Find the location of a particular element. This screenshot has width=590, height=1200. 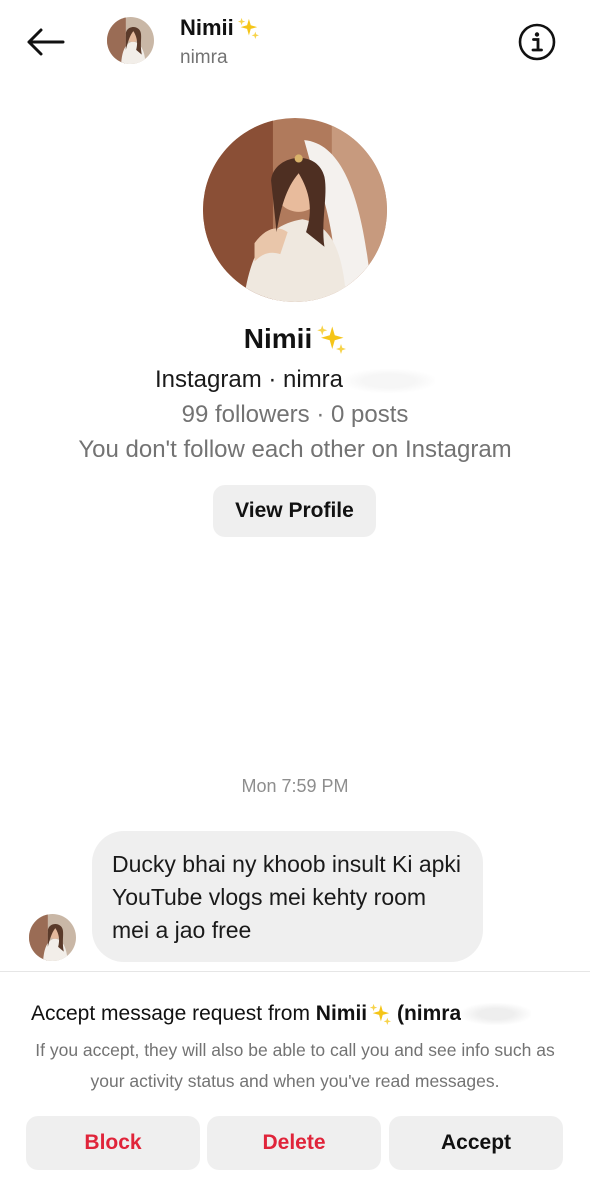

message-timestamp: Mon 7:59 PM is located at coordinates (295, 786).